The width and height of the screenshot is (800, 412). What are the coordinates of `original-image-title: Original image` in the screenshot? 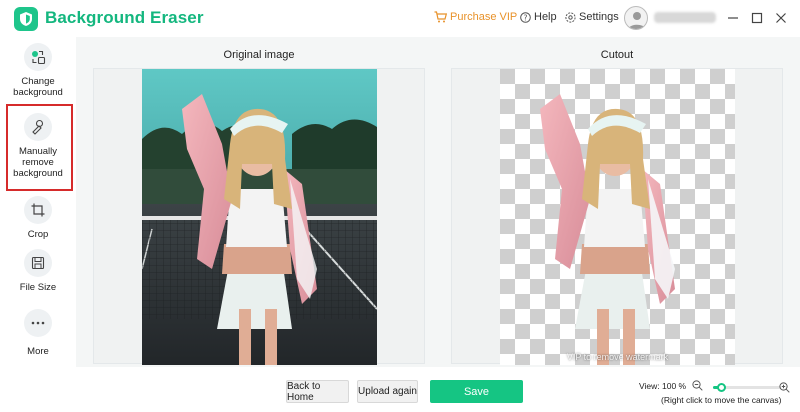 It's located at (259, 55).